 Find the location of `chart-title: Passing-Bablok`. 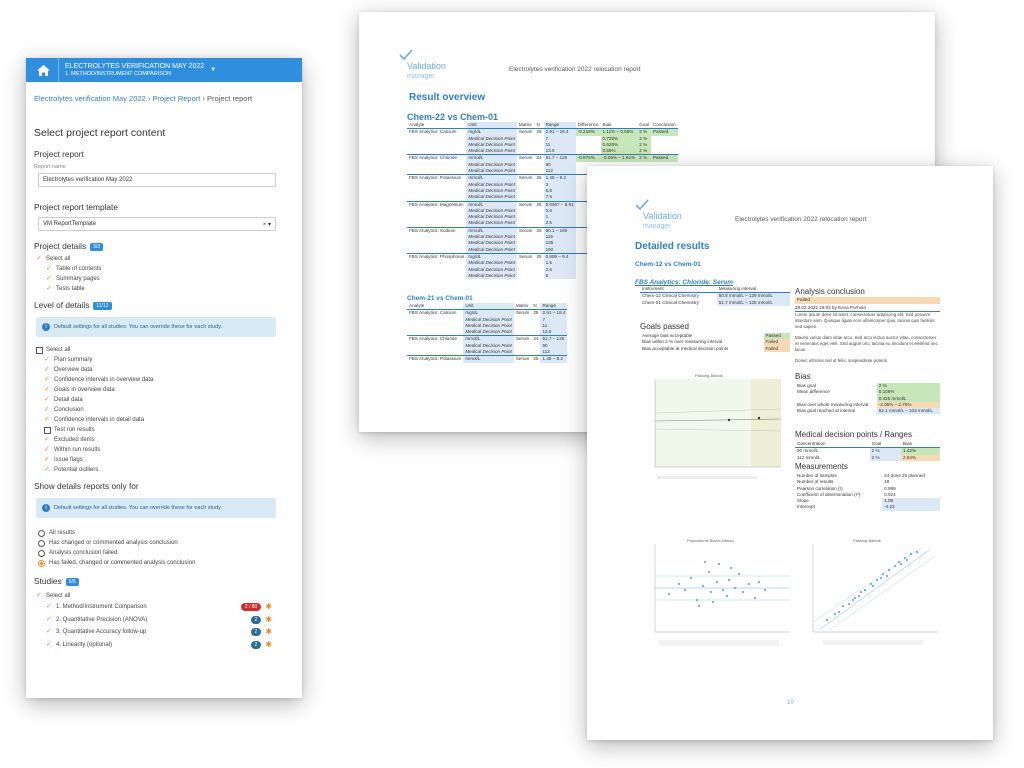

chart-title: Passing-Bablok is located at coordinates (867, 540).